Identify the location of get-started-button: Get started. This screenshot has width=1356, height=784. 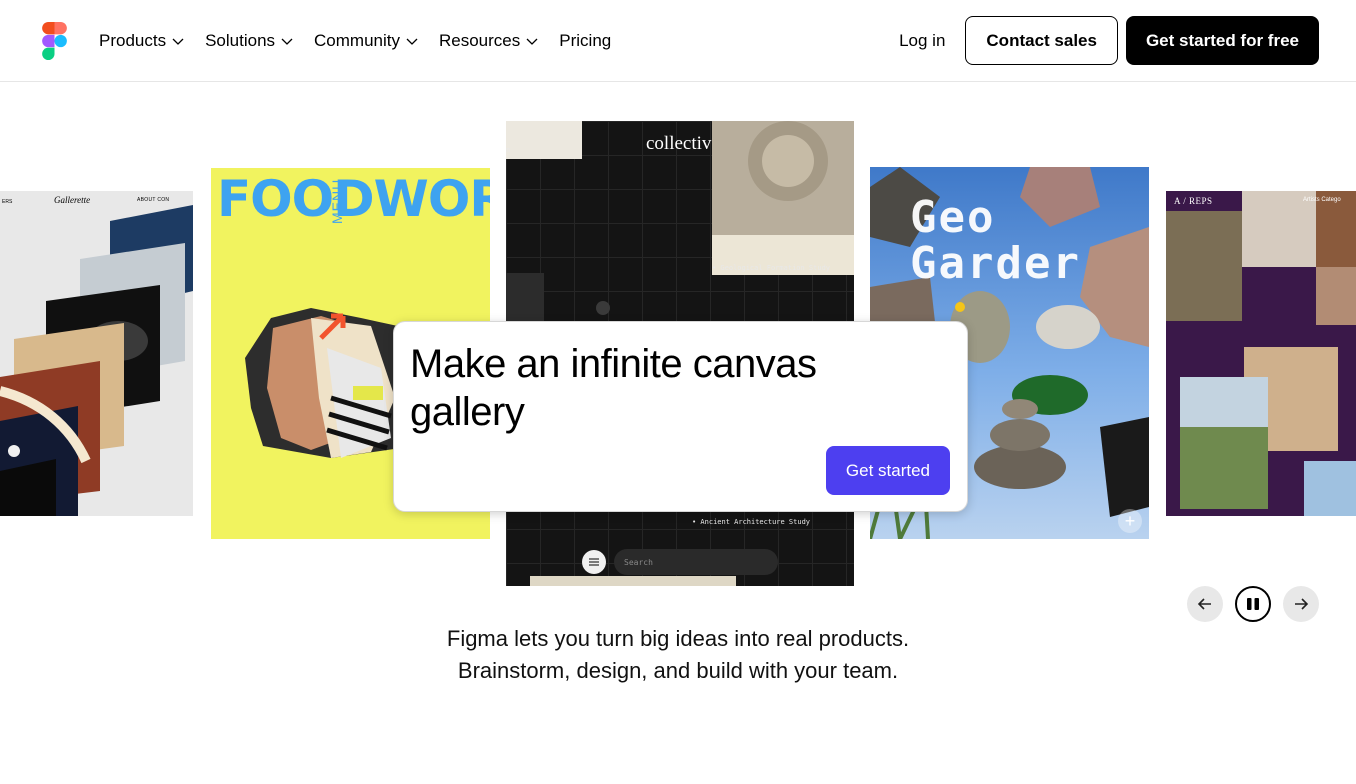
(887, 470).